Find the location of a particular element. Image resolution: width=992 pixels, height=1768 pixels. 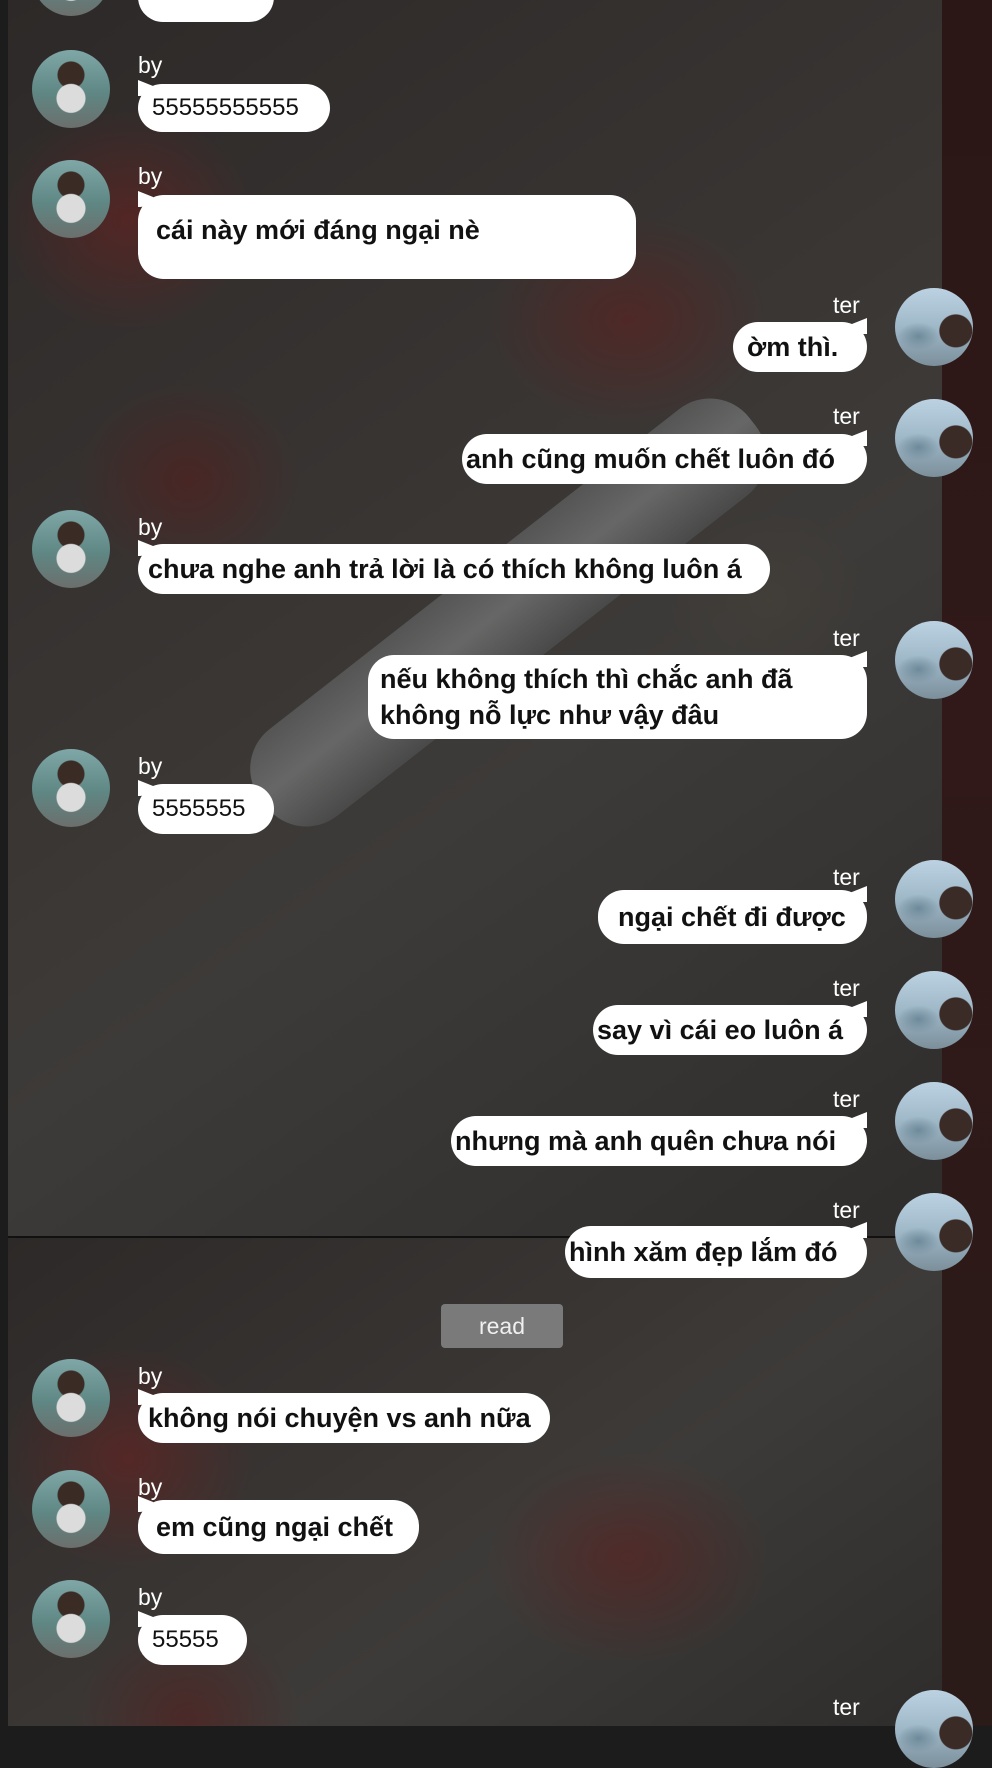

message-bubble: 5555555 is located at coordinates (206, 809).